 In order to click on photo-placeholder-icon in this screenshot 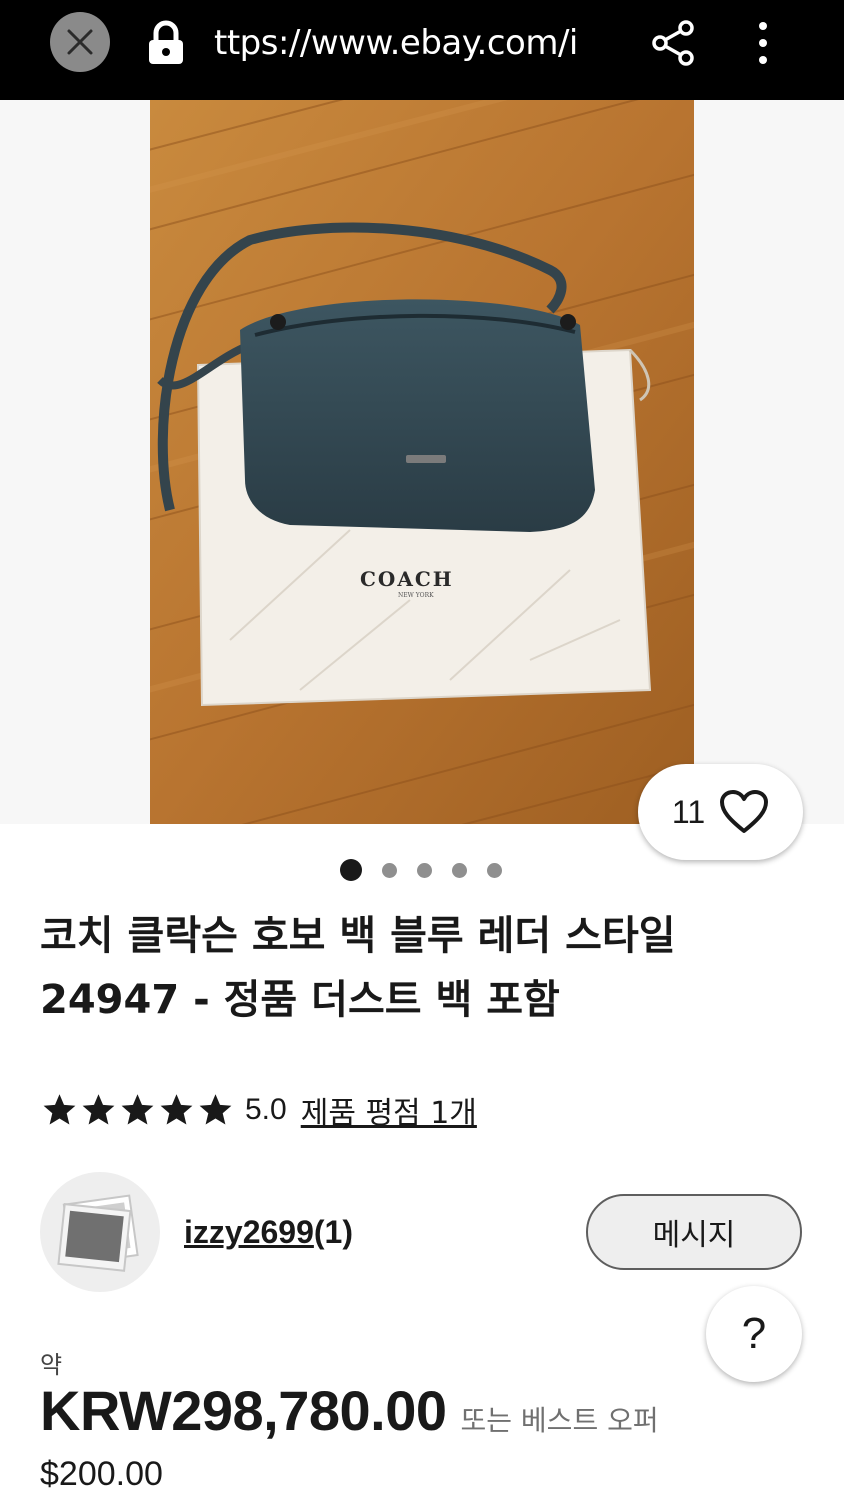, I will do `click(98, 1233)`.